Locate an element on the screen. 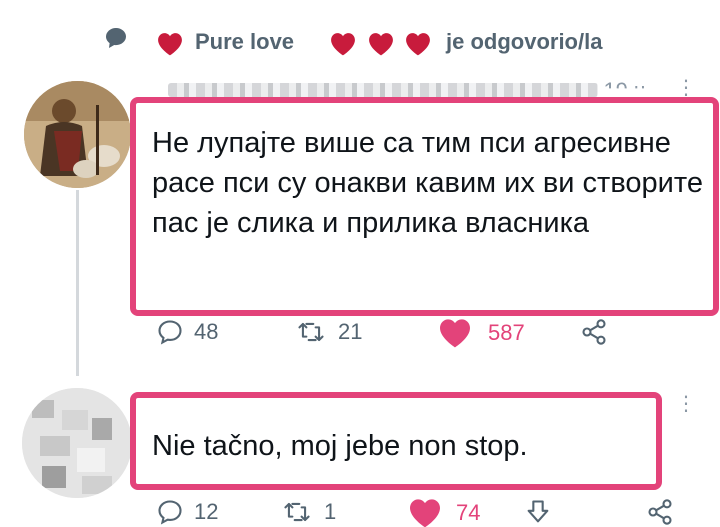 The width and height of the screenshot is (720, 527). reply-context-header: Pure love je odgovorio/la is located at coordinates (360, 42).